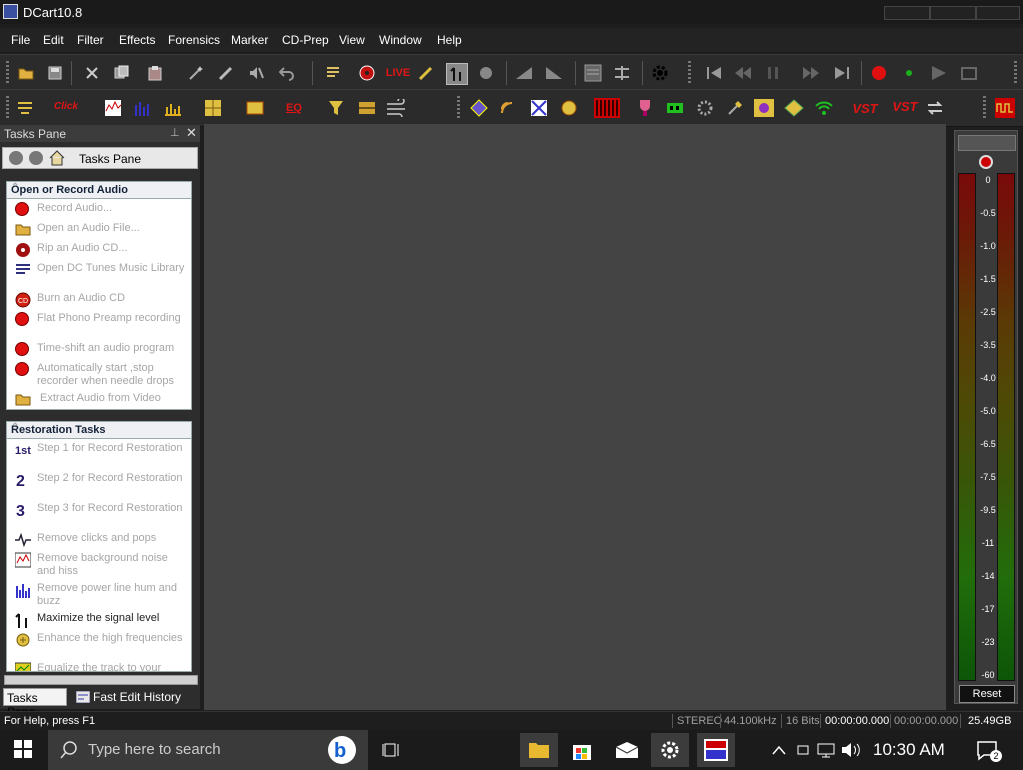 The image size is (1023, 770). What do you see at coordinates (449, 40) in the screenshot?
I see `menu-help: Help` at bounding box center [449, 40].